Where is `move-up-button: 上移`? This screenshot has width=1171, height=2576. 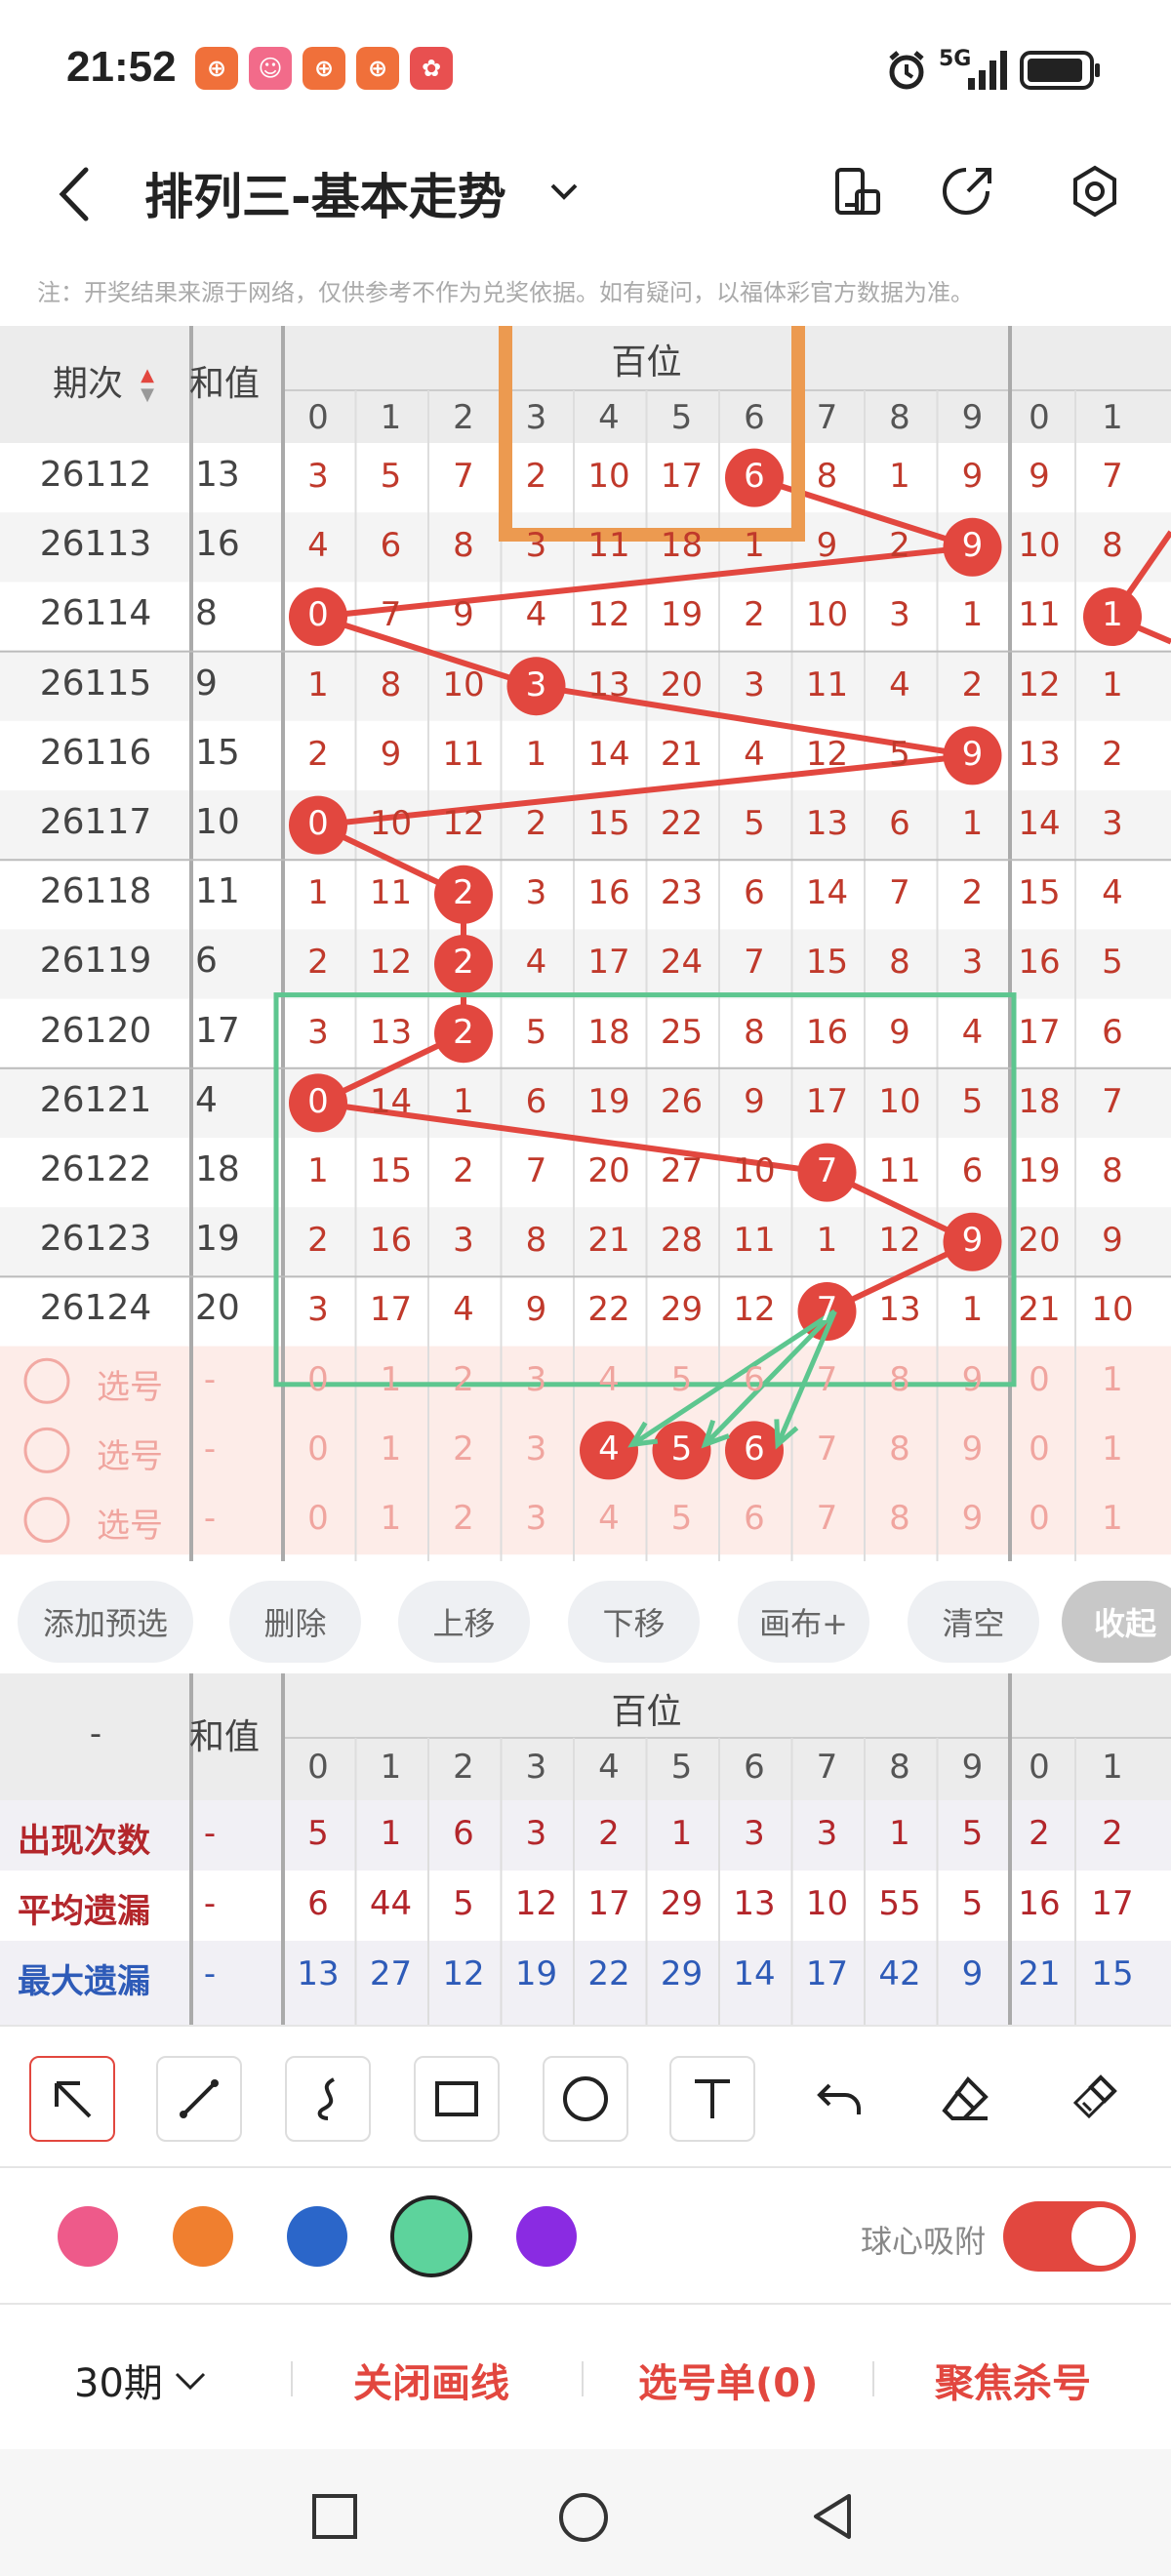 move-up-button: 上移 is located at coordinates (464, 1622).